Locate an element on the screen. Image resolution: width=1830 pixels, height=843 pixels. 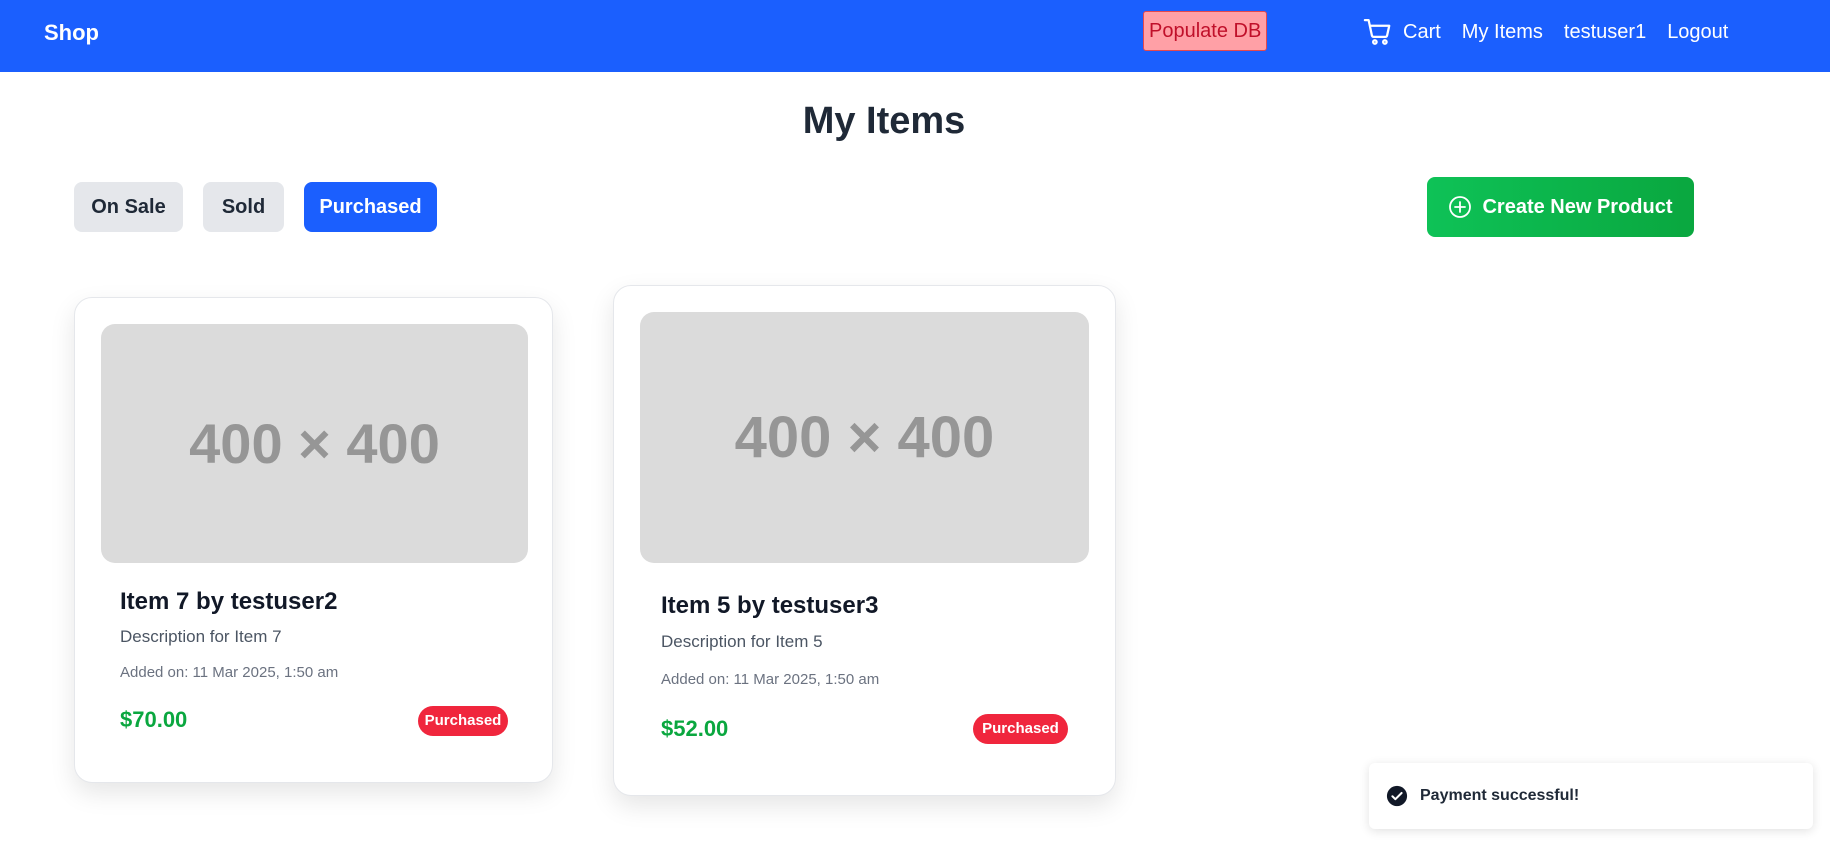
logout-link: Logout is located at coordinates (1697, 32).